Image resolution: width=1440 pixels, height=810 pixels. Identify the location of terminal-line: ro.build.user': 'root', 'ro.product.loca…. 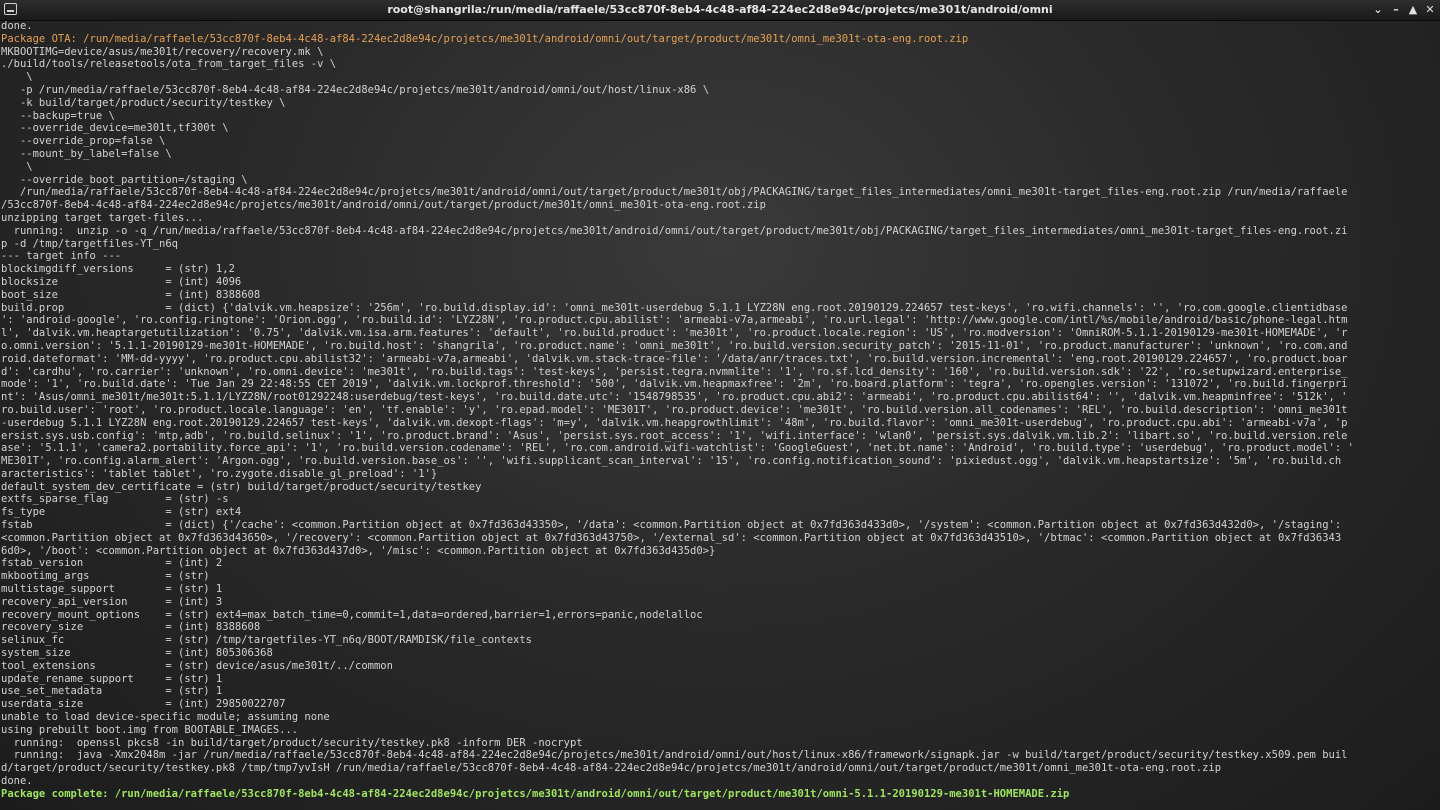
(674, 409).